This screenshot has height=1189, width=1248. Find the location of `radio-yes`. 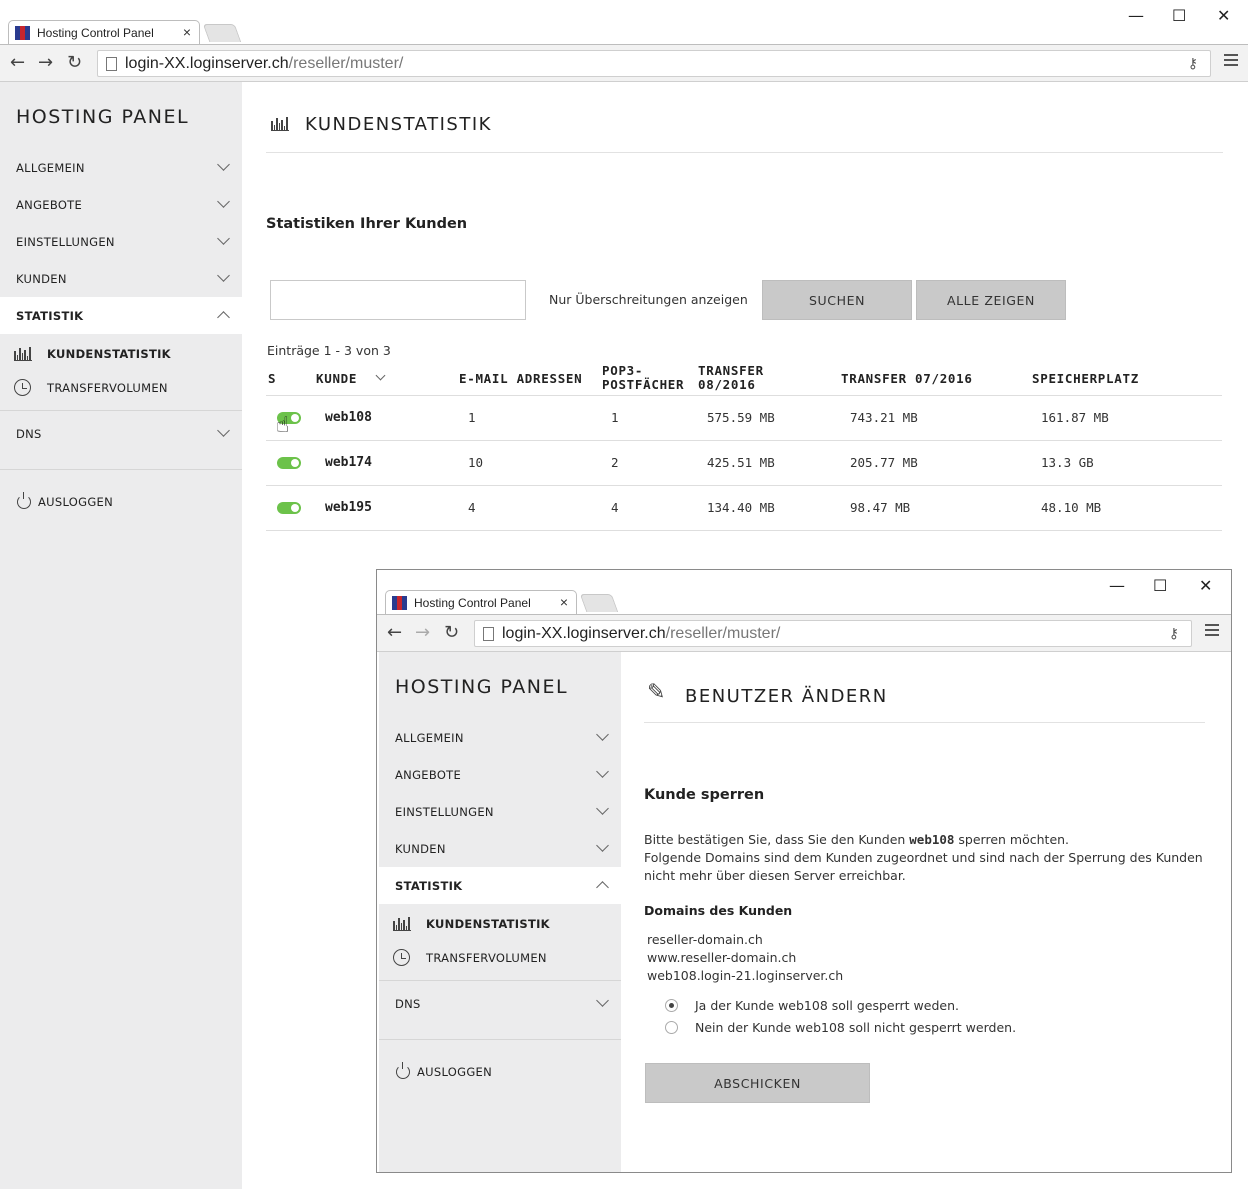

radio-yes is located at coordinates (671, 1005).